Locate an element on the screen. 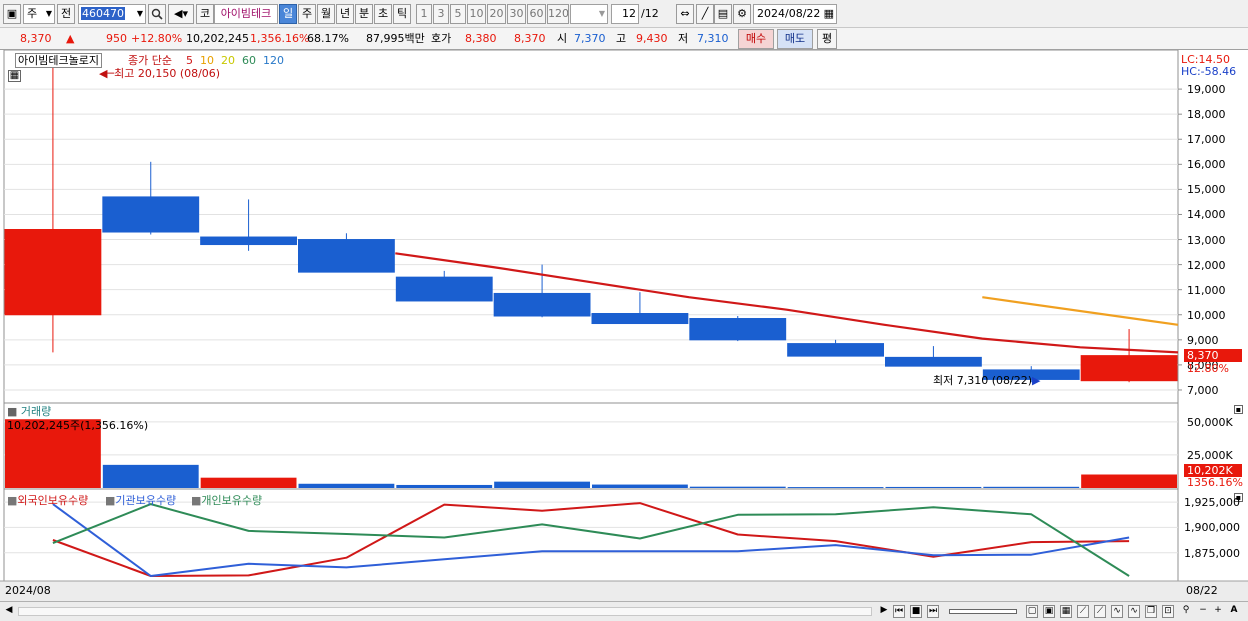  last-page-icon: ⏭ is located at coordinates (933, 611).